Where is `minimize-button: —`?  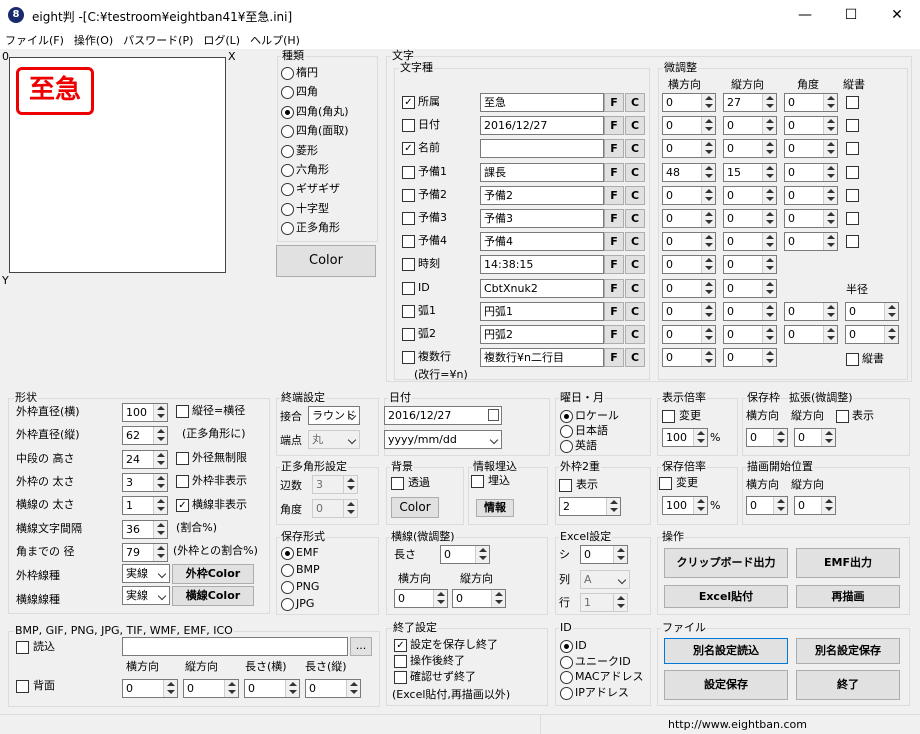
minimize-button: — is located at coordinates (805, 15).